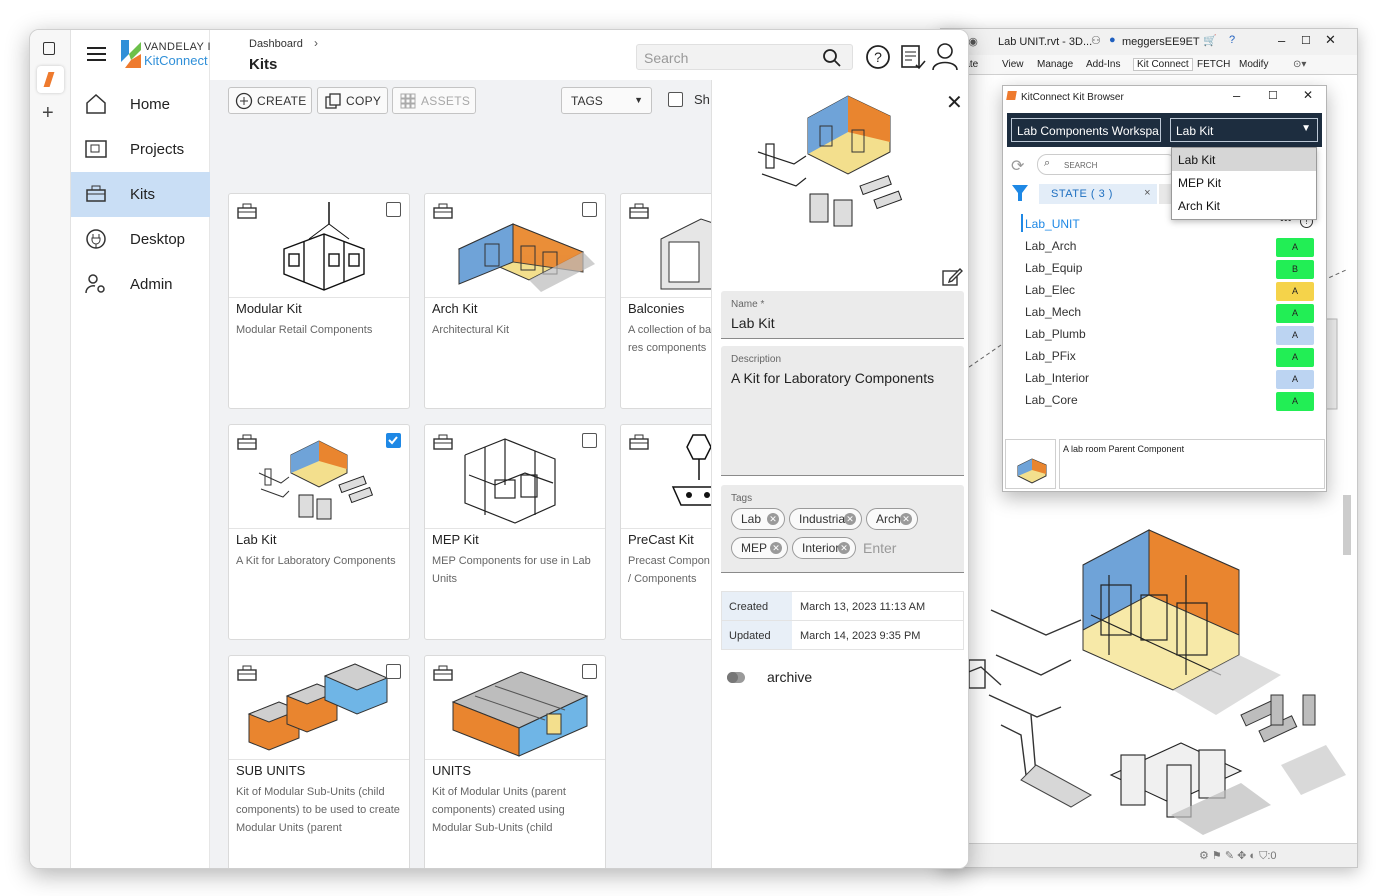  Describe the element at coordinates (744, 57) in the screenshot. I see `search-input: Search` at that location.